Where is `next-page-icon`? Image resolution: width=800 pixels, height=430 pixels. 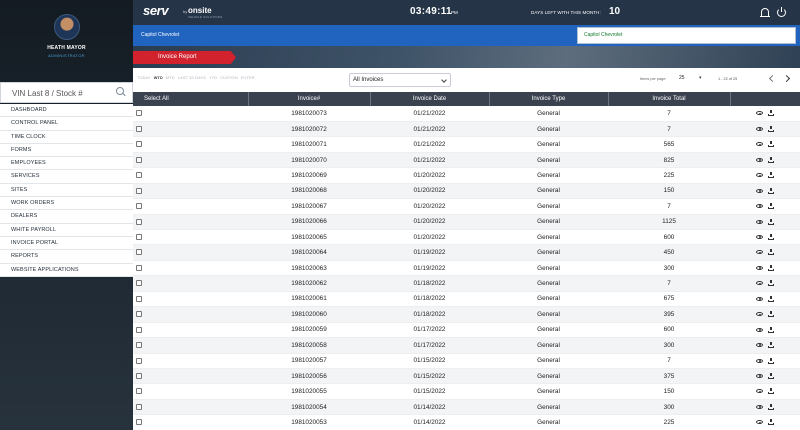 next-page-icon is located at coordinates (786, 78).